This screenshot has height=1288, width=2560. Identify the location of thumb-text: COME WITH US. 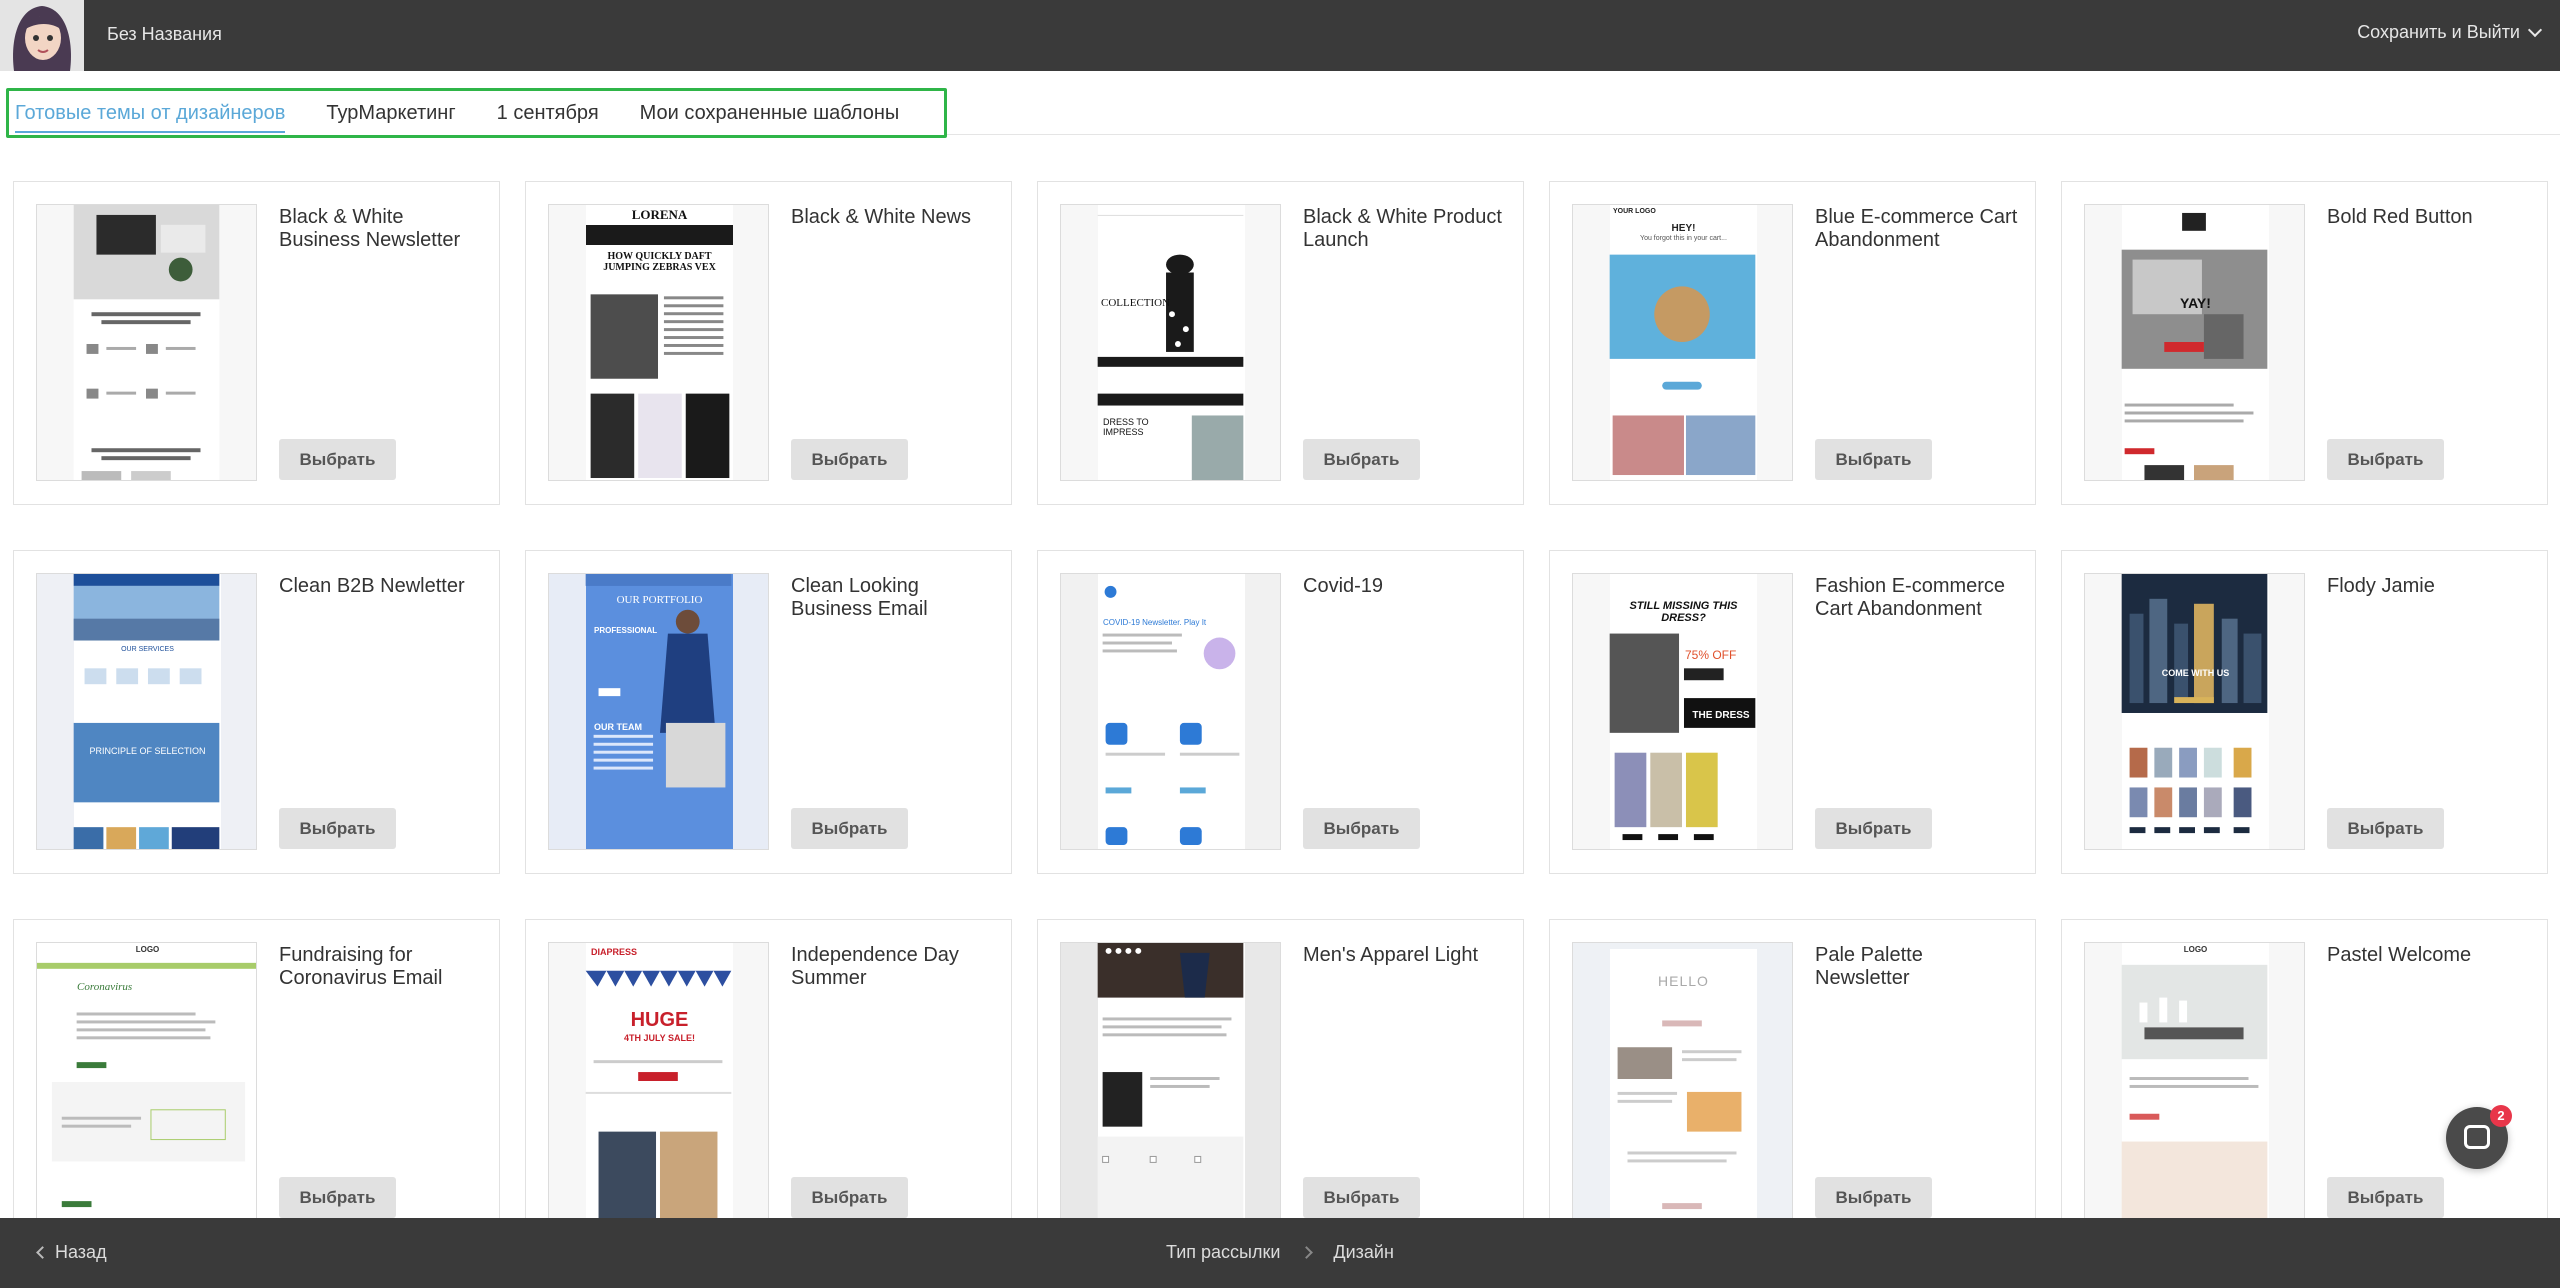
(2195, 673).